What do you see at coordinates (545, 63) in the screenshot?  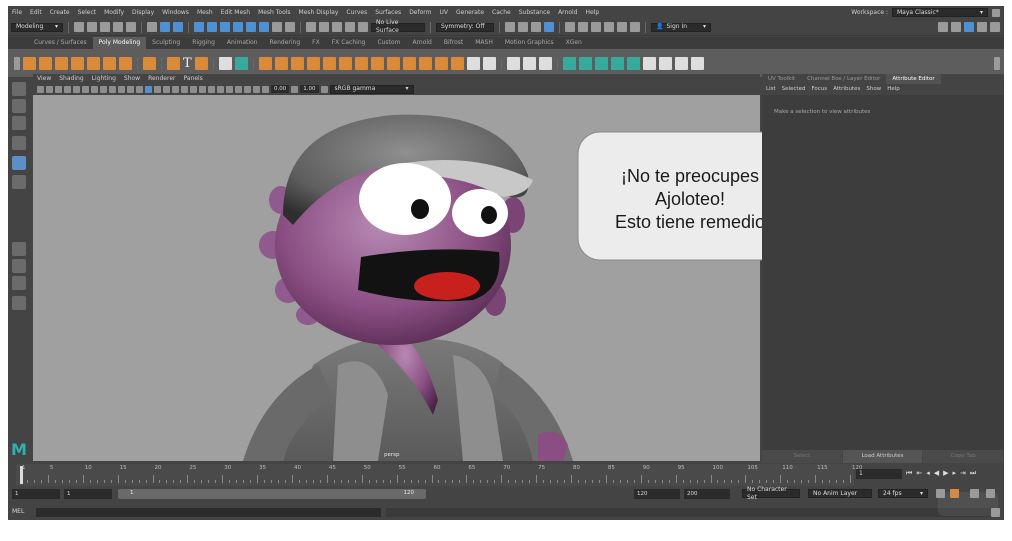 I see `target-weld-icon` at bounding box center [545, 63].